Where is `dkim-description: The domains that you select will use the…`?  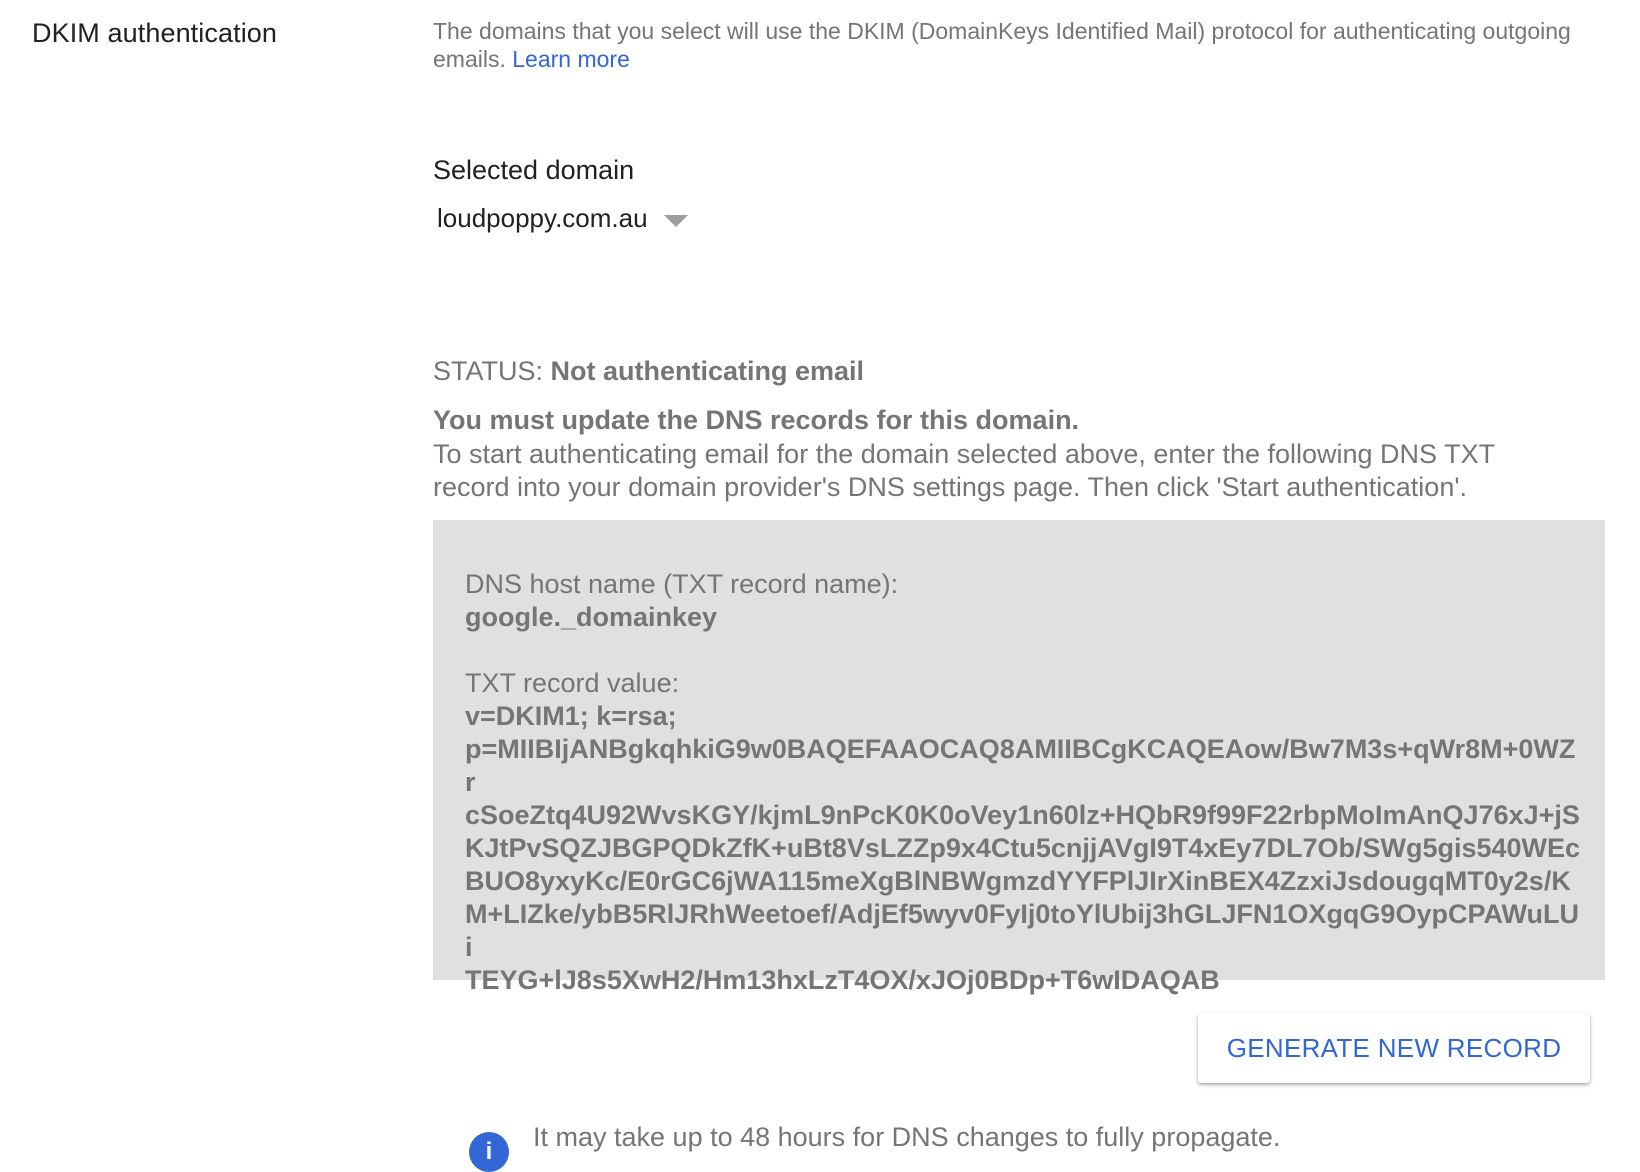
dkim-description: The domains that you select will use the… is located at coordinates (1008, 45).